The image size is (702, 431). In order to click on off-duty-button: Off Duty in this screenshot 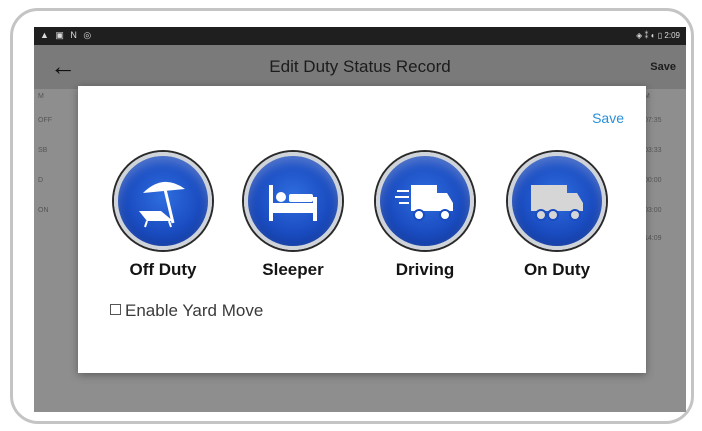, I will do `click(163, 216)`.